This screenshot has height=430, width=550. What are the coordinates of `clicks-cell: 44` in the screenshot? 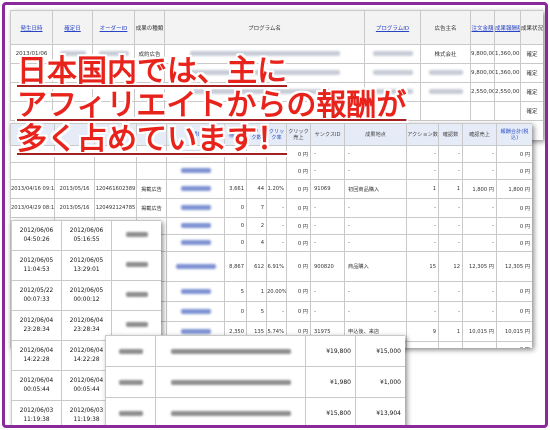 It's located at (256, 189).